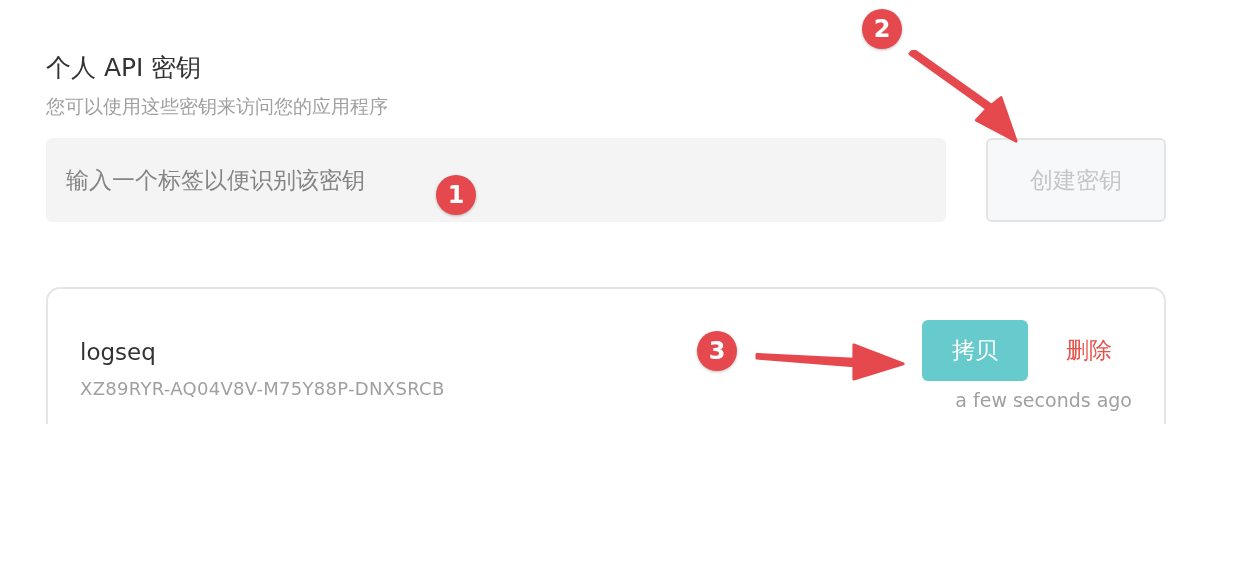 The height and width of the screenshot is (564, 1234). What do you see at coordinates (1043, 400) in the screenshot?
I see `created-time: a few seconds ago` at bounding box center [1043, 400].